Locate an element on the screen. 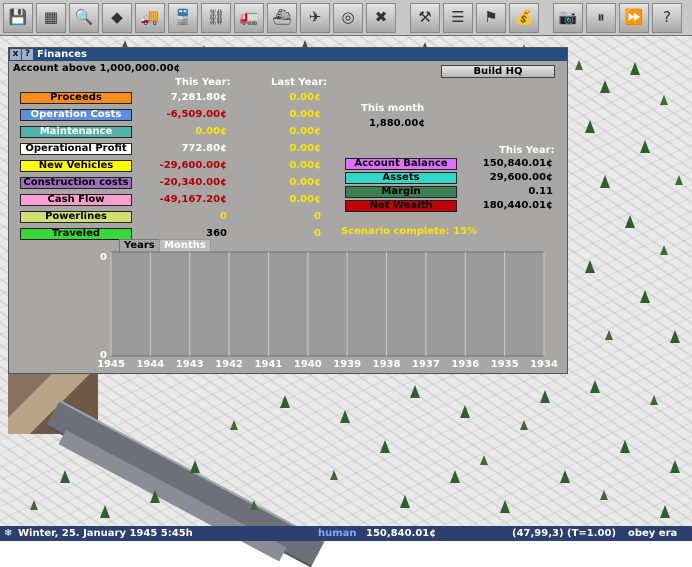 This screenshot has width=692, height=567. row-label: Operational Profit is located at coordinates (76, 149).